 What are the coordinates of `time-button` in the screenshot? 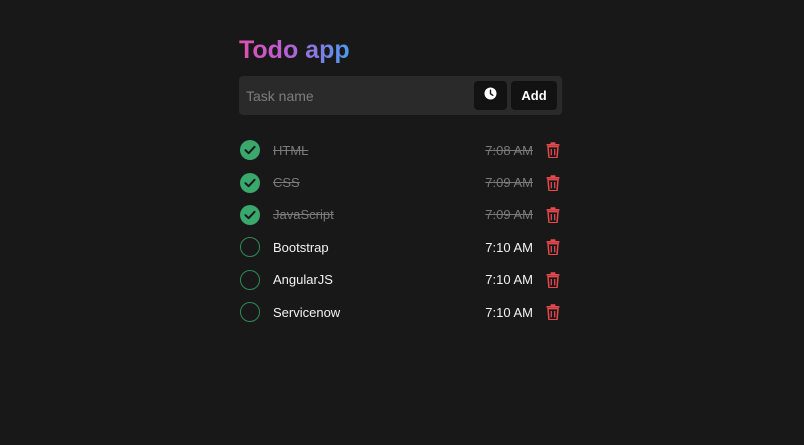 It's located at (490, 95).